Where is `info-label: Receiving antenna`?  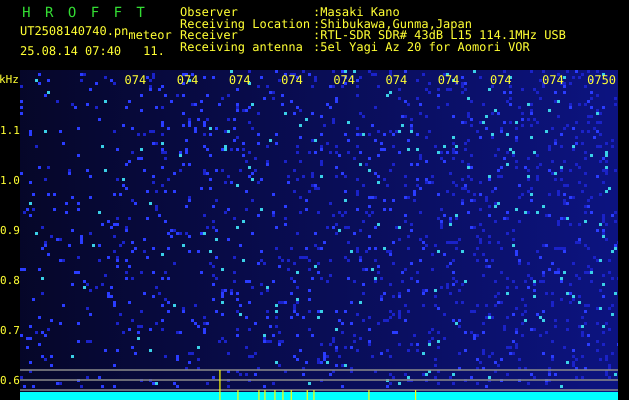 info-label: Receiving antenna is located at coordinates (242, 46).